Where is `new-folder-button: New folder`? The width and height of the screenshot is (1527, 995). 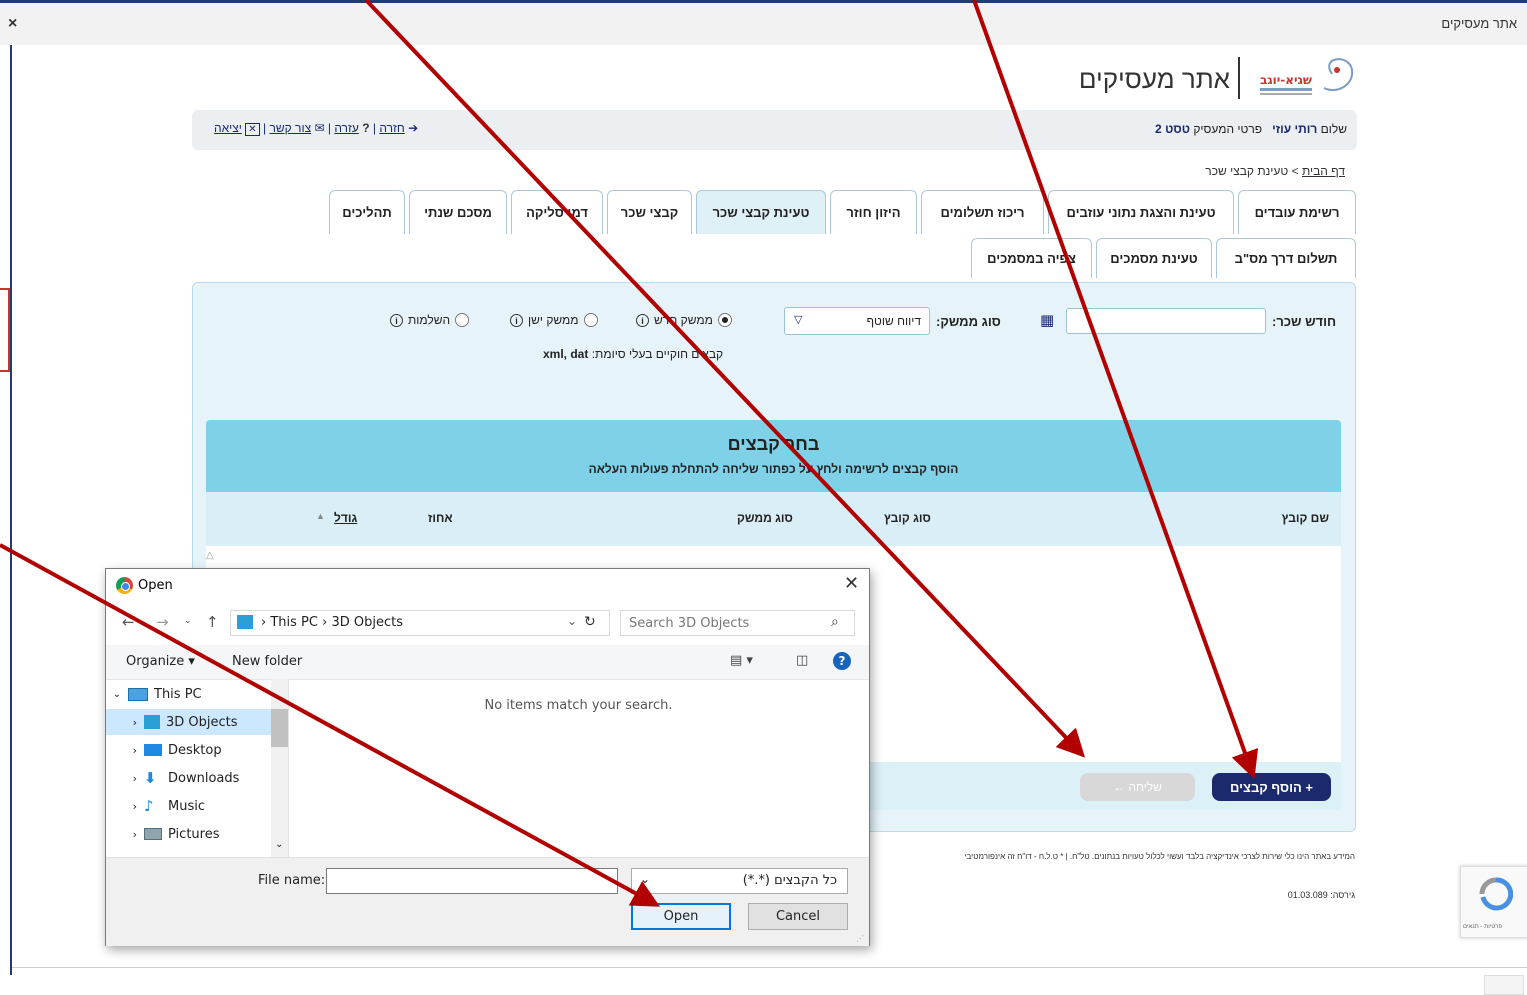 new-folder-button: New folder is located at coordinates (267, 661).